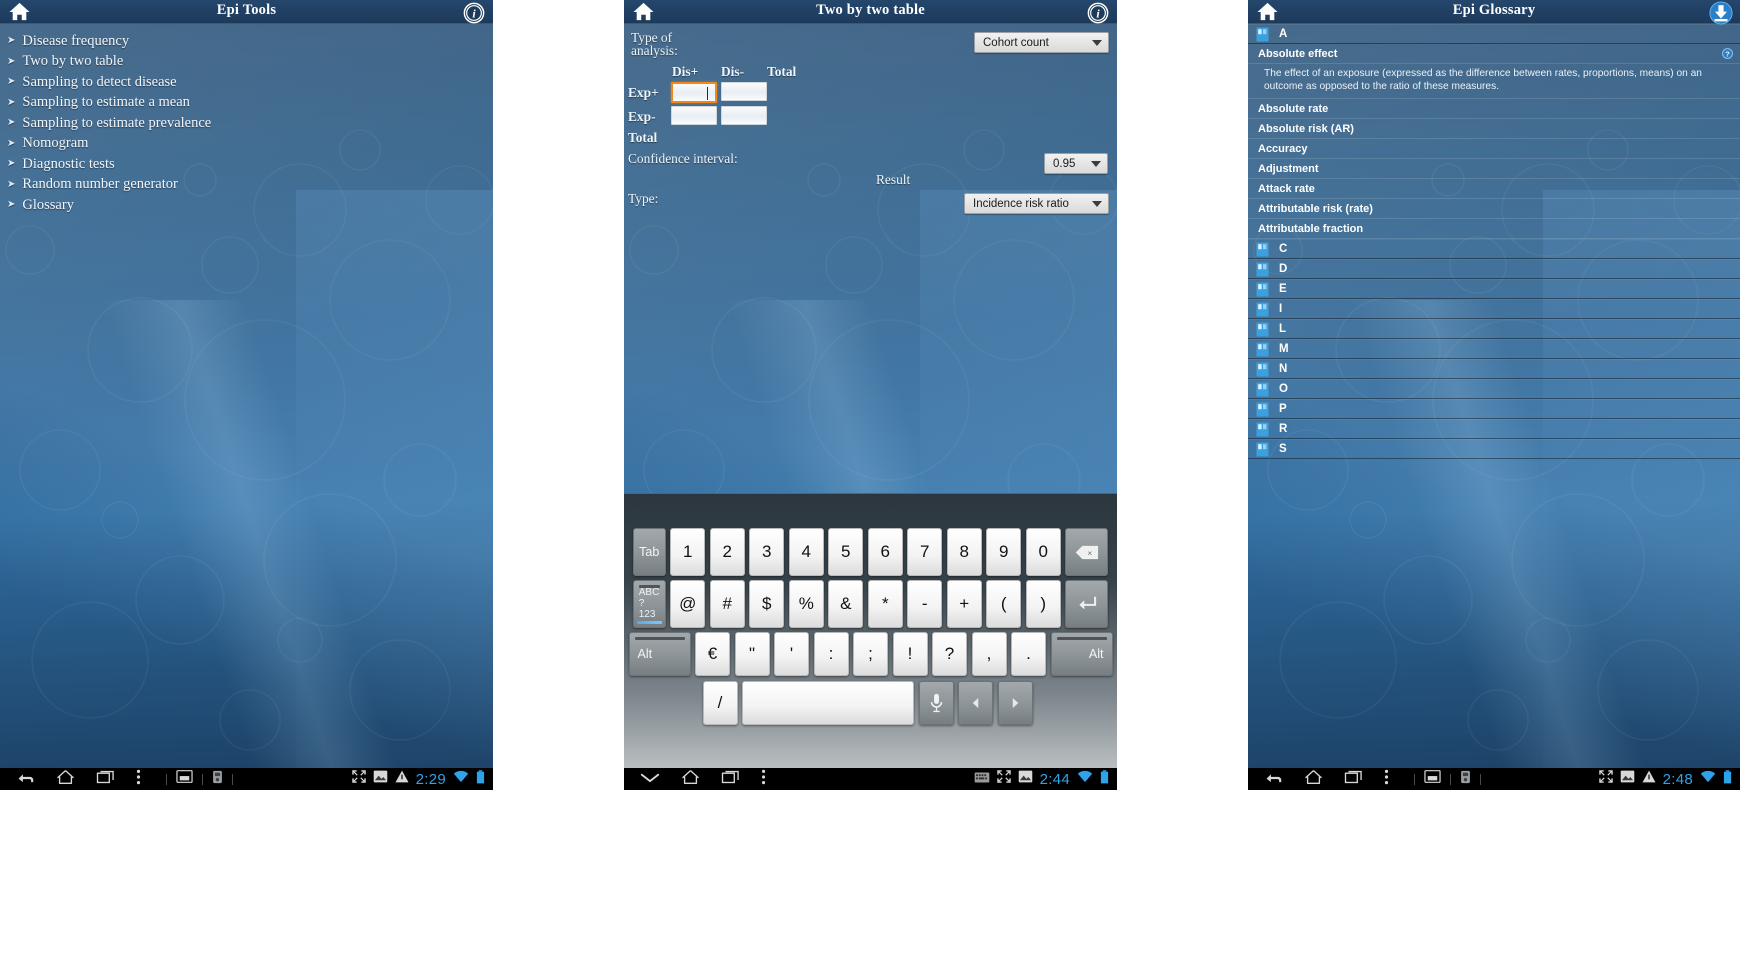 The width and height of the screenshot is (1740, 964). What do you see at coordinates (1087, 604) in the screenshot?
I see `enter-icon` at bounding box center [1087, 604].